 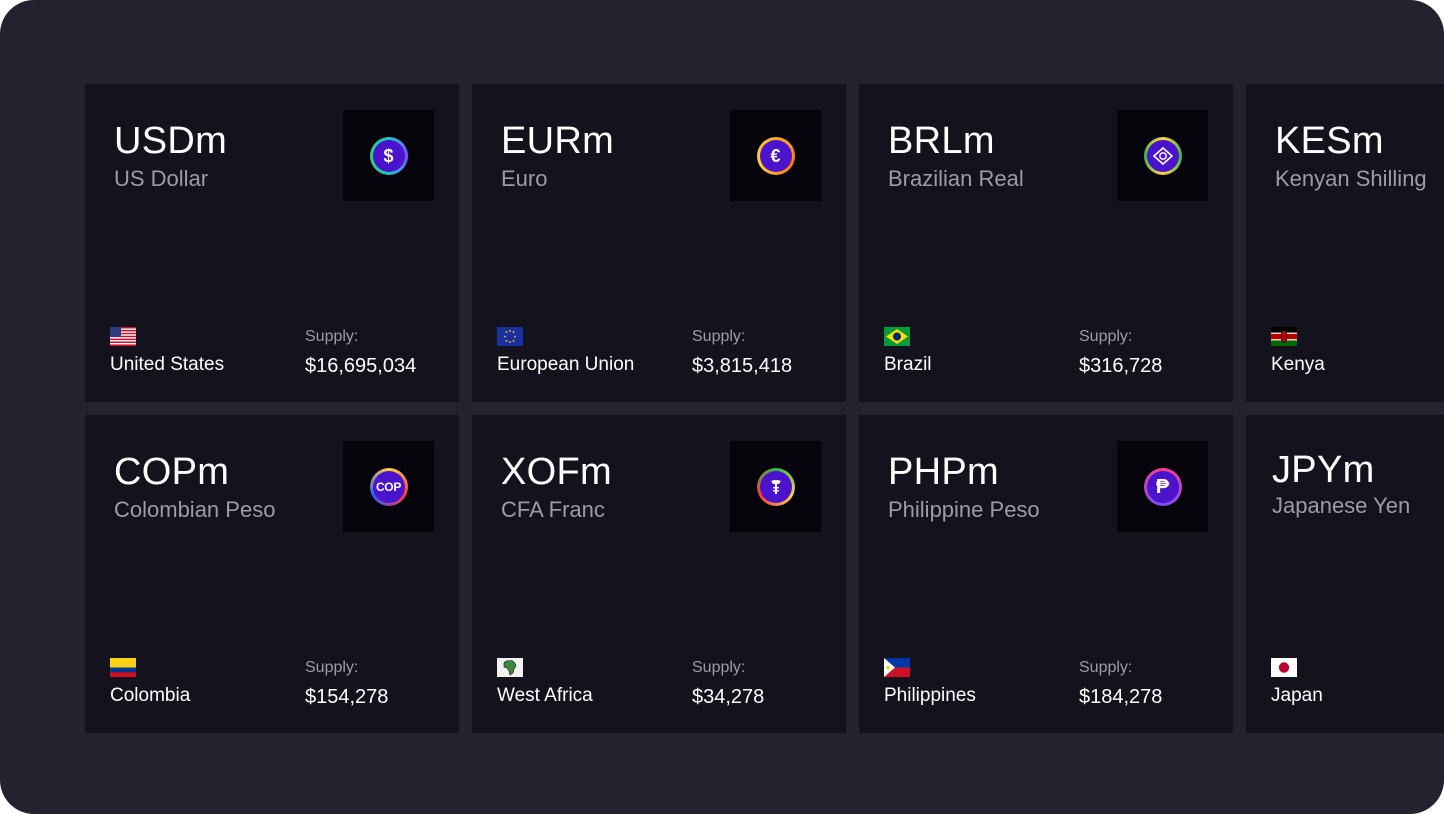 What do you see at coordinates (930, 695) in the screenshot?
I see `country-name: Philippines` at bounding box center [930, 695].